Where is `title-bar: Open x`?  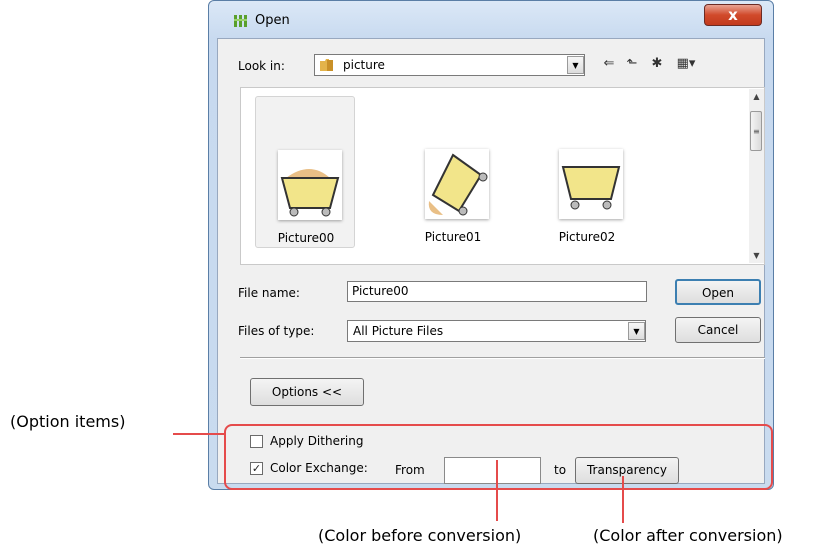
title-bar: Open x is located at coordinates (492, 19).